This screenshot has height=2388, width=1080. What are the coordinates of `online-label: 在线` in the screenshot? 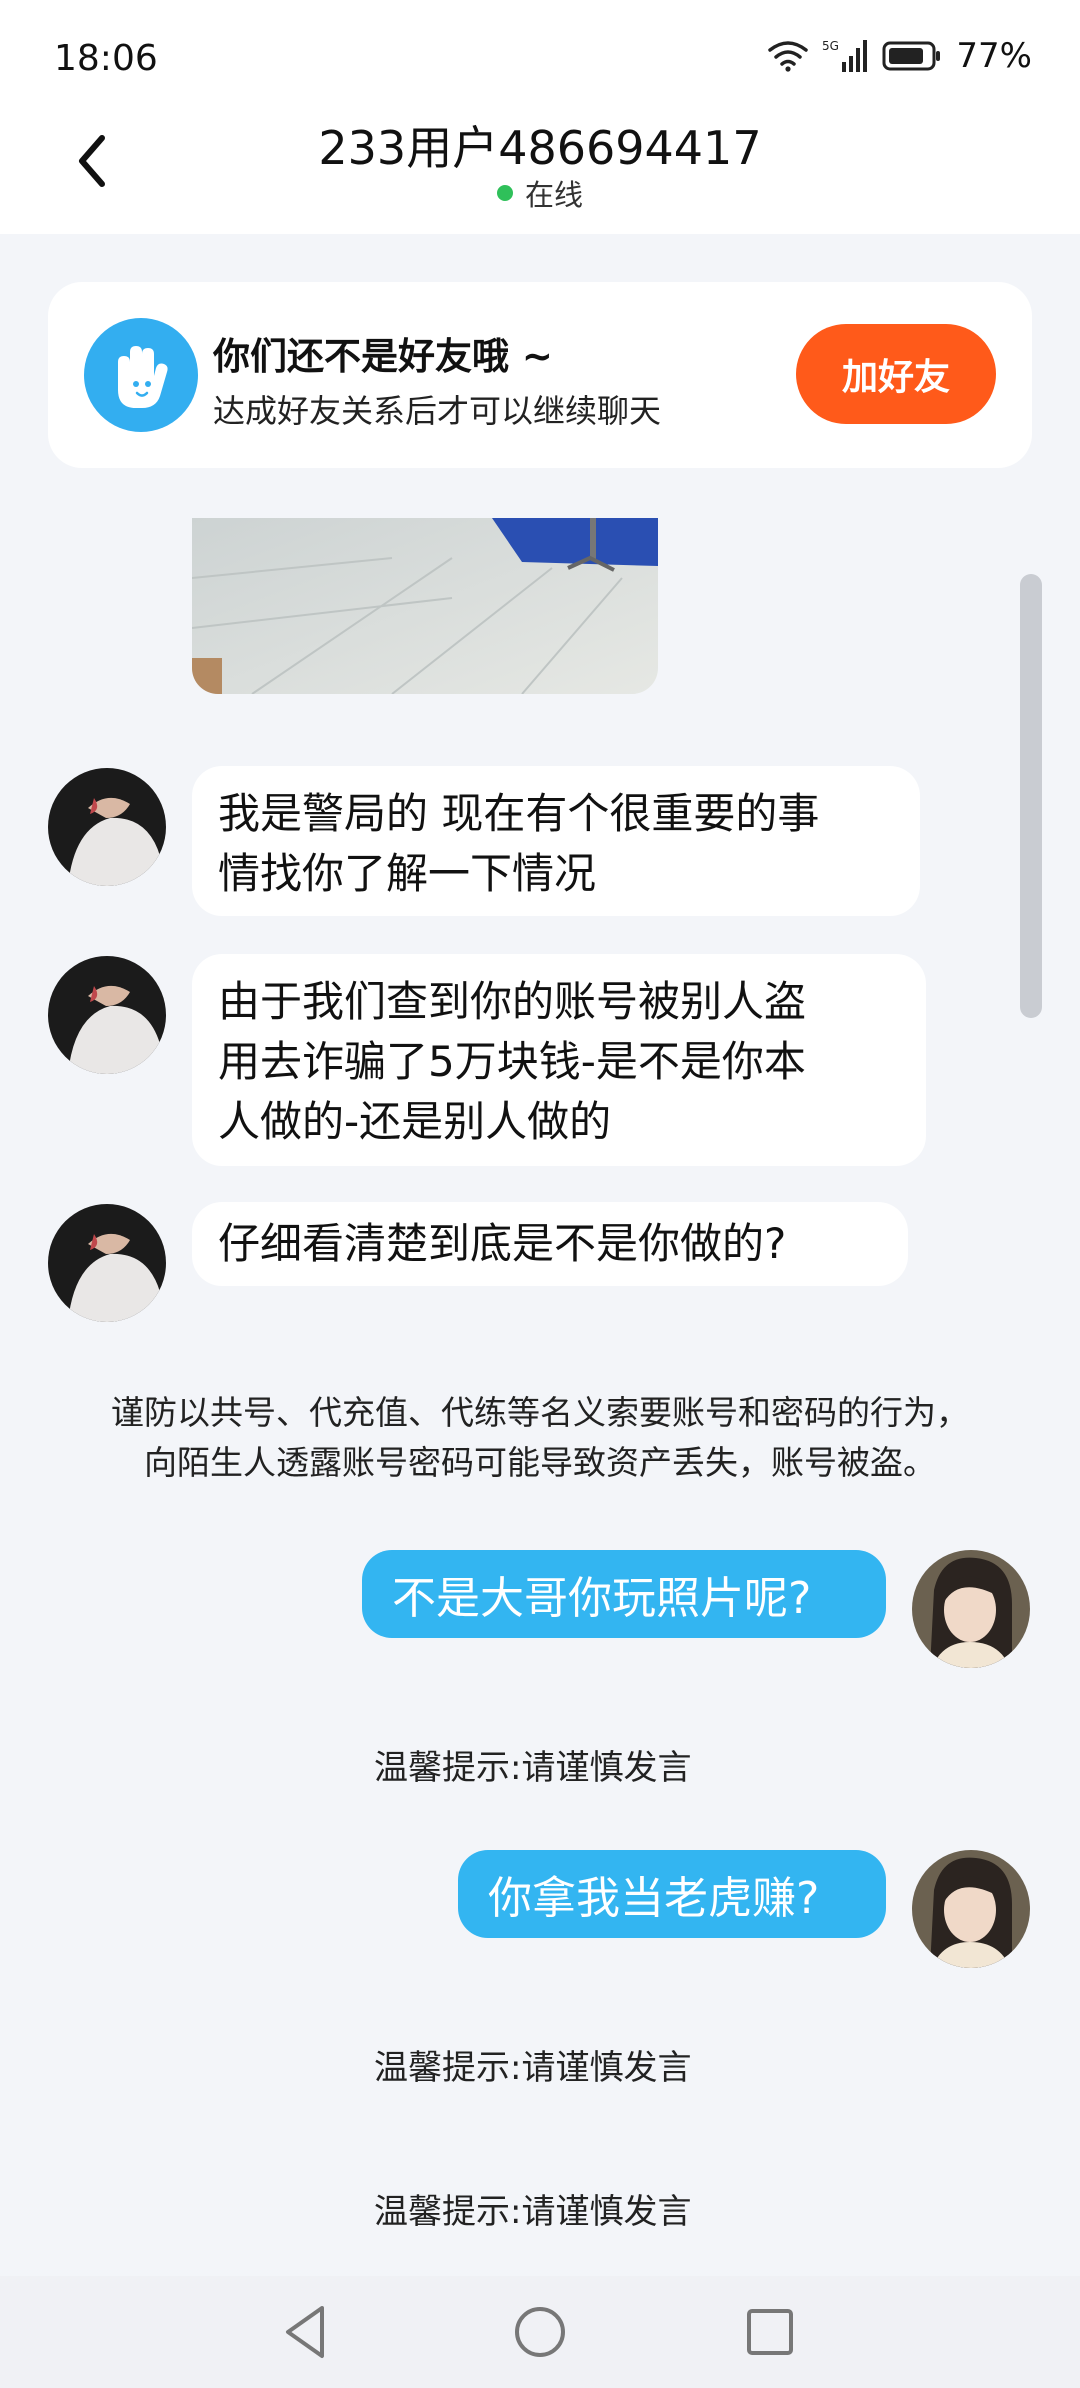 It's located at (553, 195).